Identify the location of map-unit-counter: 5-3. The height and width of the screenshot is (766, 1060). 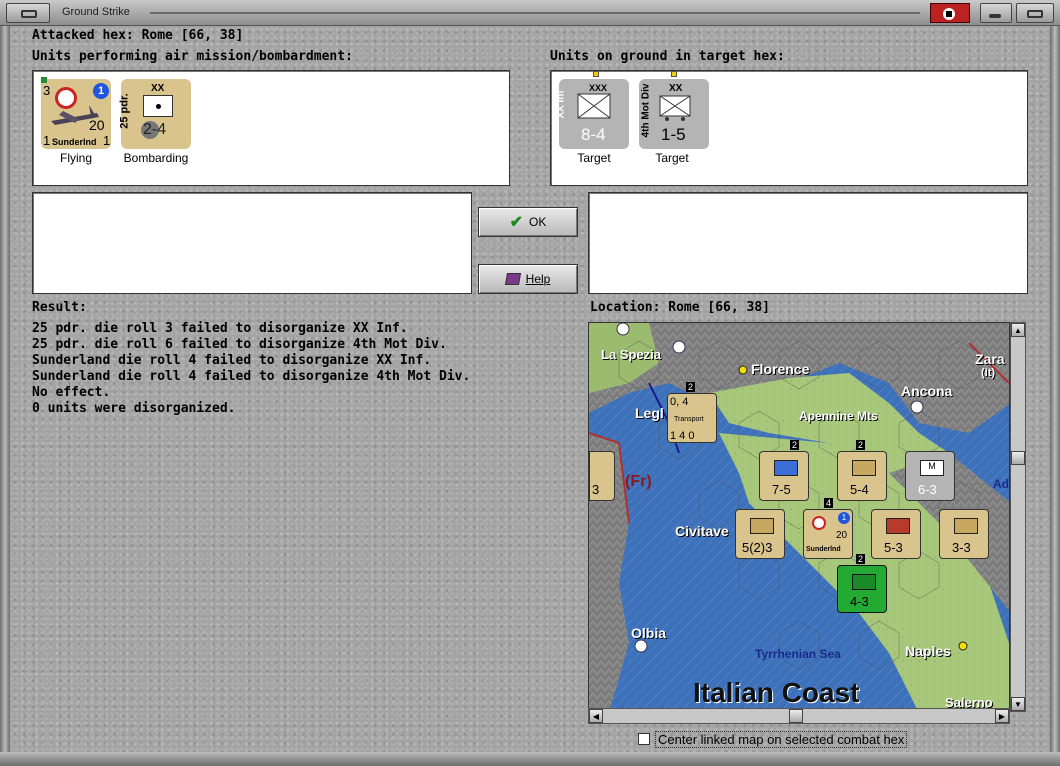
(896, 534).